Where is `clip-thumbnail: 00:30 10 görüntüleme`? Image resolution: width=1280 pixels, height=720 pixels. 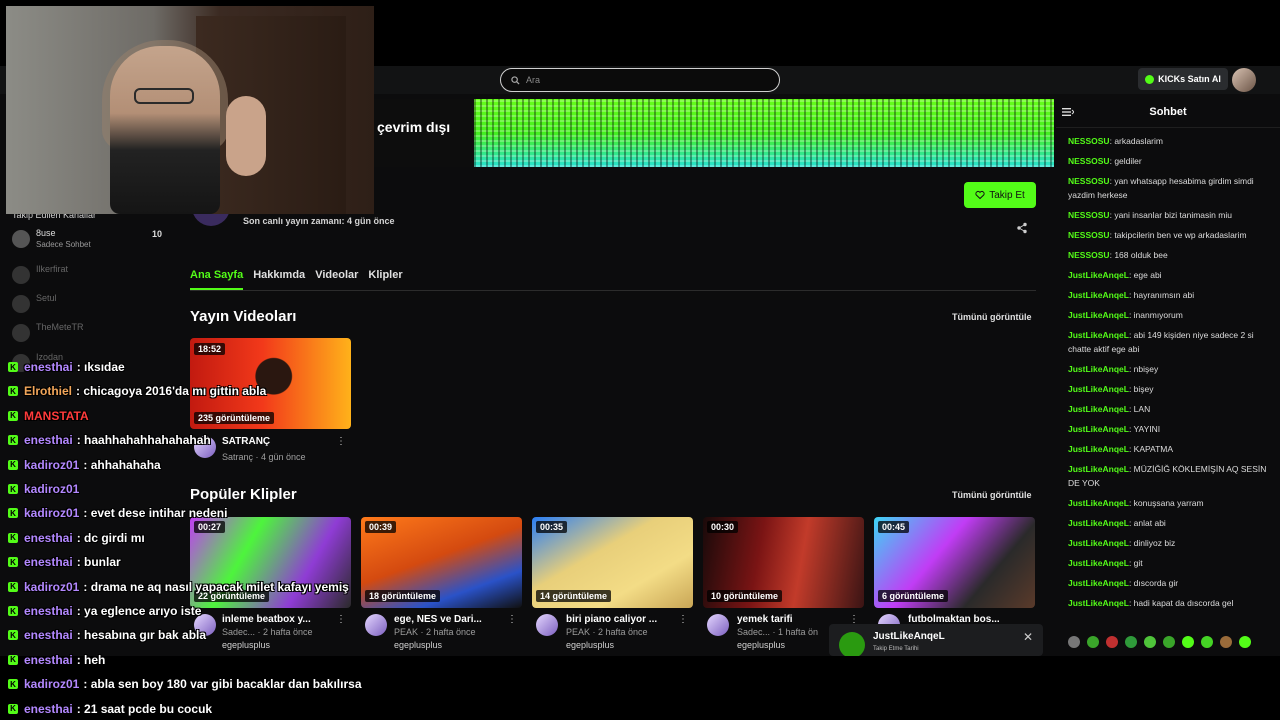 clip-thumbnail: 00:30 10 görüntüleme is located at coordinates (783, 562).